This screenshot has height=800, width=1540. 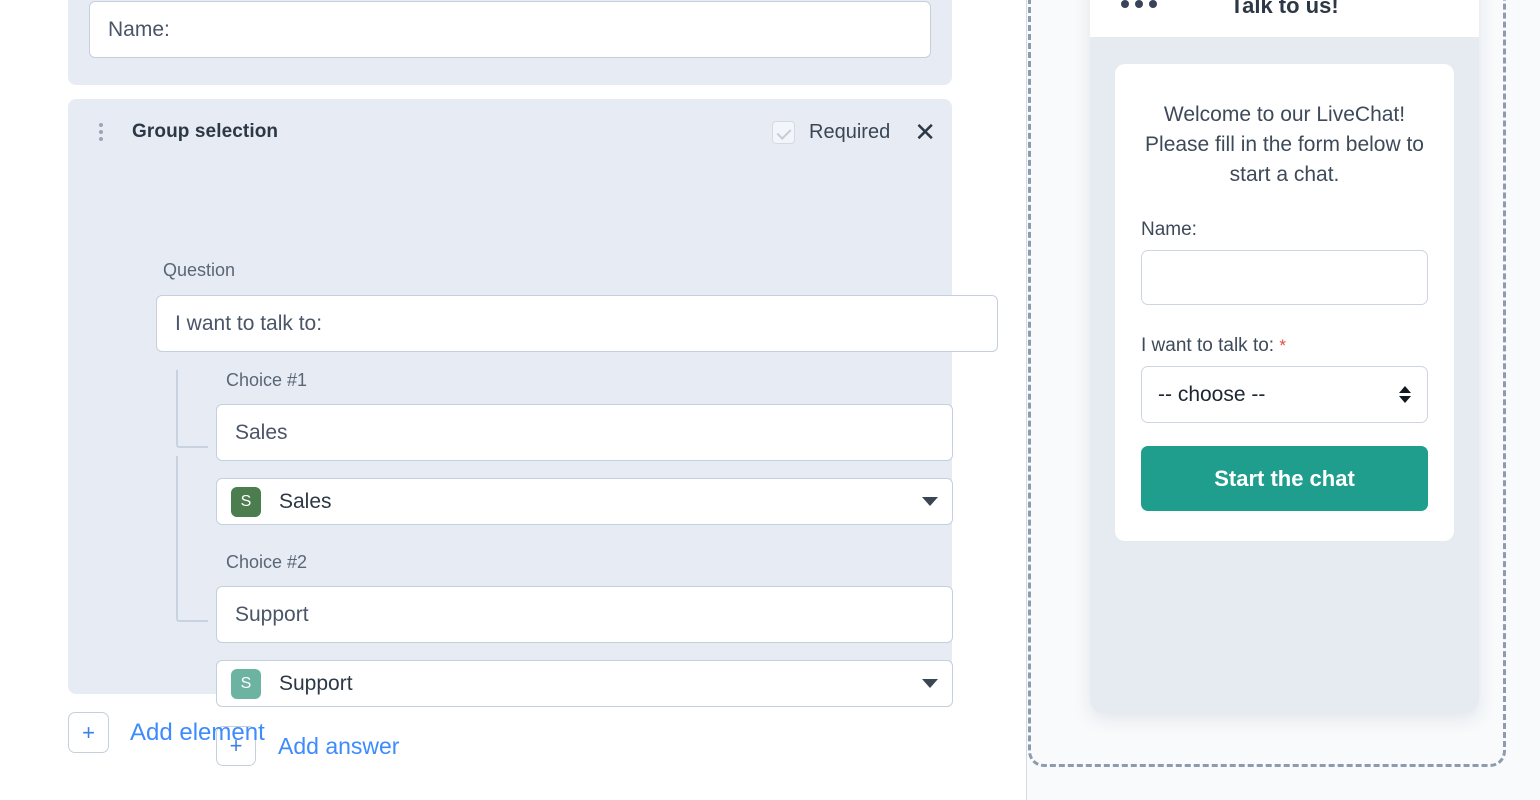 What do you see at coordinates (246, 501) in the screenshot?
I see `group-avatar-1: S` at bounding box center [246, 501].